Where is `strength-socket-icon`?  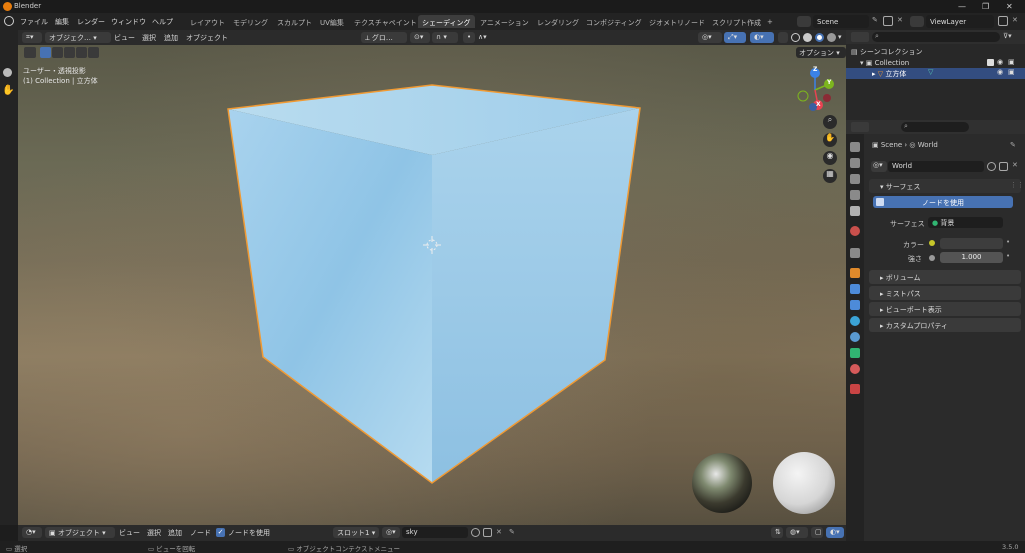 strength-socket-icon is located at coordinates (932, 258).